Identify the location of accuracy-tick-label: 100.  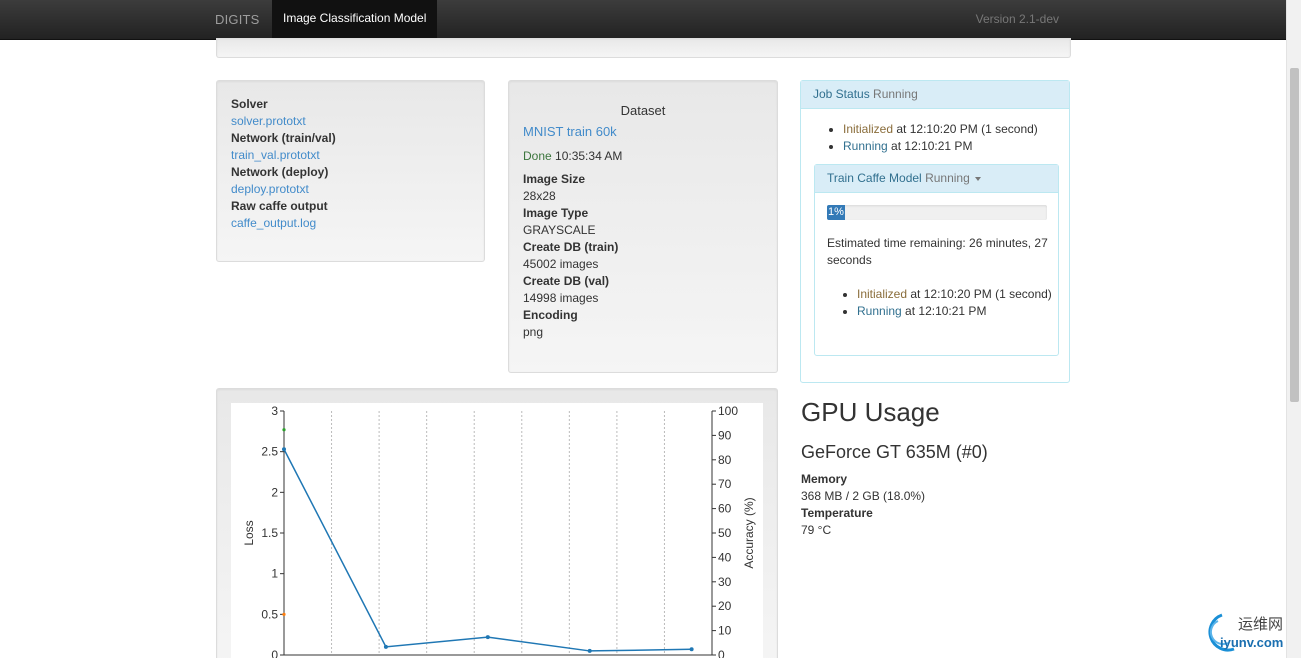
(728, 411).